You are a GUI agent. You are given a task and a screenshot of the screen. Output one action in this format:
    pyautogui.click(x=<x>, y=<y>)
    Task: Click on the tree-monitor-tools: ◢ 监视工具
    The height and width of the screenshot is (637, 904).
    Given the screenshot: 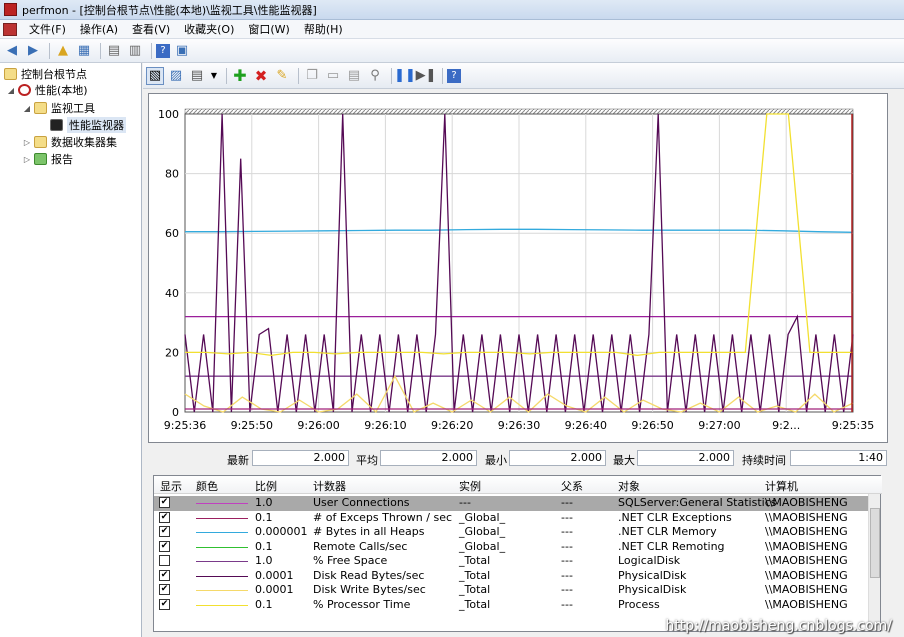 What is the action you would take?
    pyautogui.click(x=58, y=108)
    